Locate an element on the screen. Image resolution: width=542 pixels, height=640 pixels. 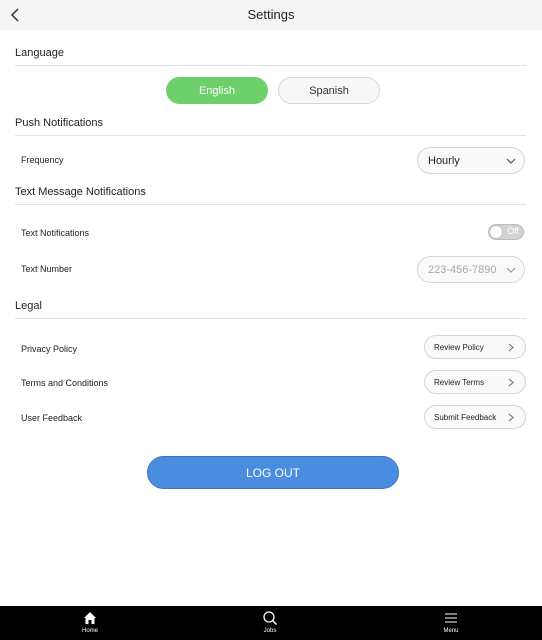
frequency-label: Frequency is located at coordinates (42, 160).